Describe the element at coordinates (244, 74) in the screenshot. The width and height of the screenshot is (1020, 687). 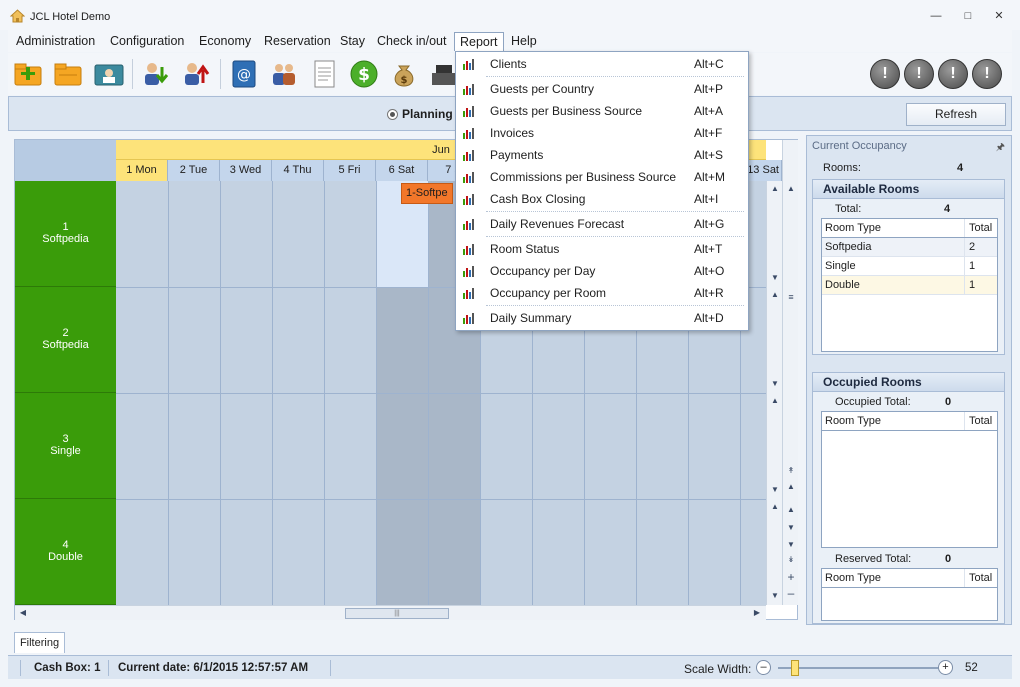
I see `address-book-icon: @` at that location.